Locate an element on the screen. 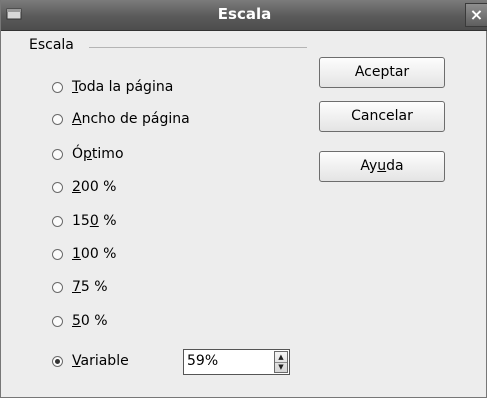  cancel-button: Cancelar is located at coordinates (382, 116).